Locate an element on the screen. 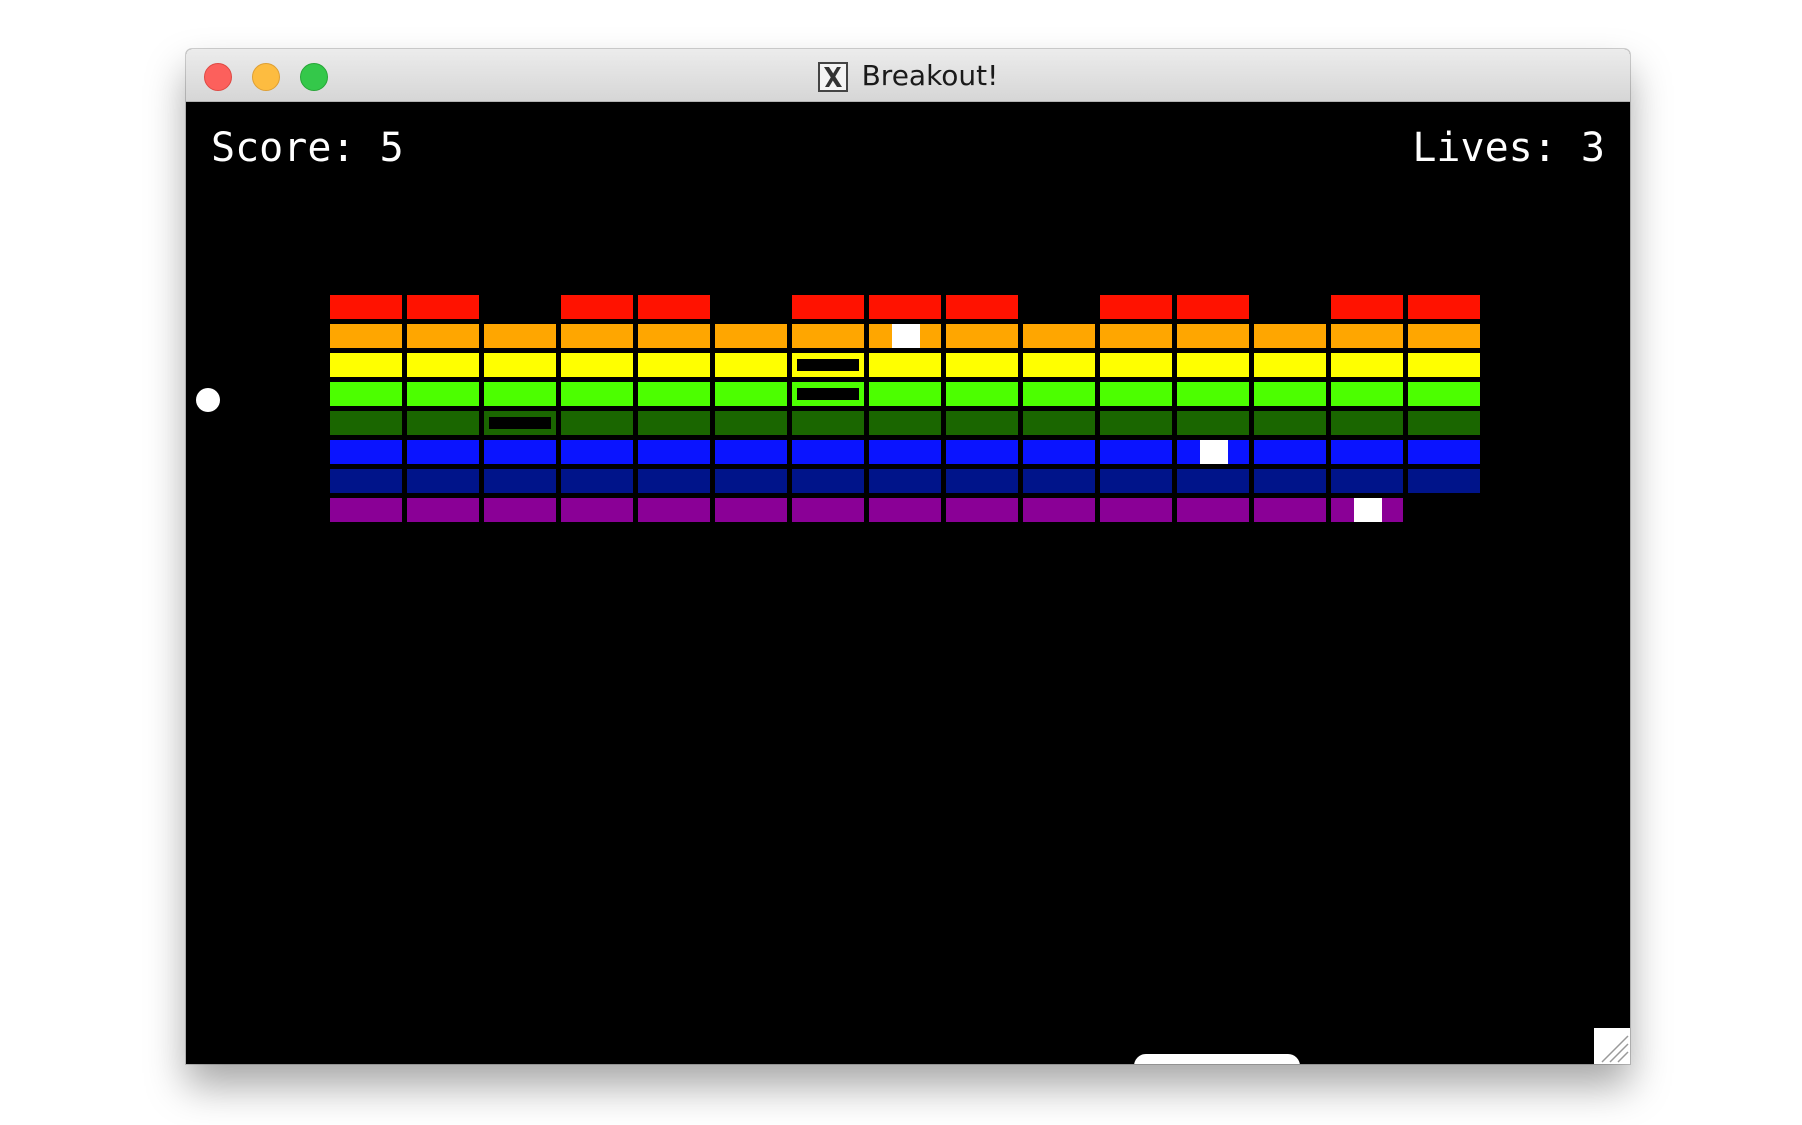 This screenshot has height=1125, width=1802. title-bar: Breakout! is located at coordinates (908, 75).